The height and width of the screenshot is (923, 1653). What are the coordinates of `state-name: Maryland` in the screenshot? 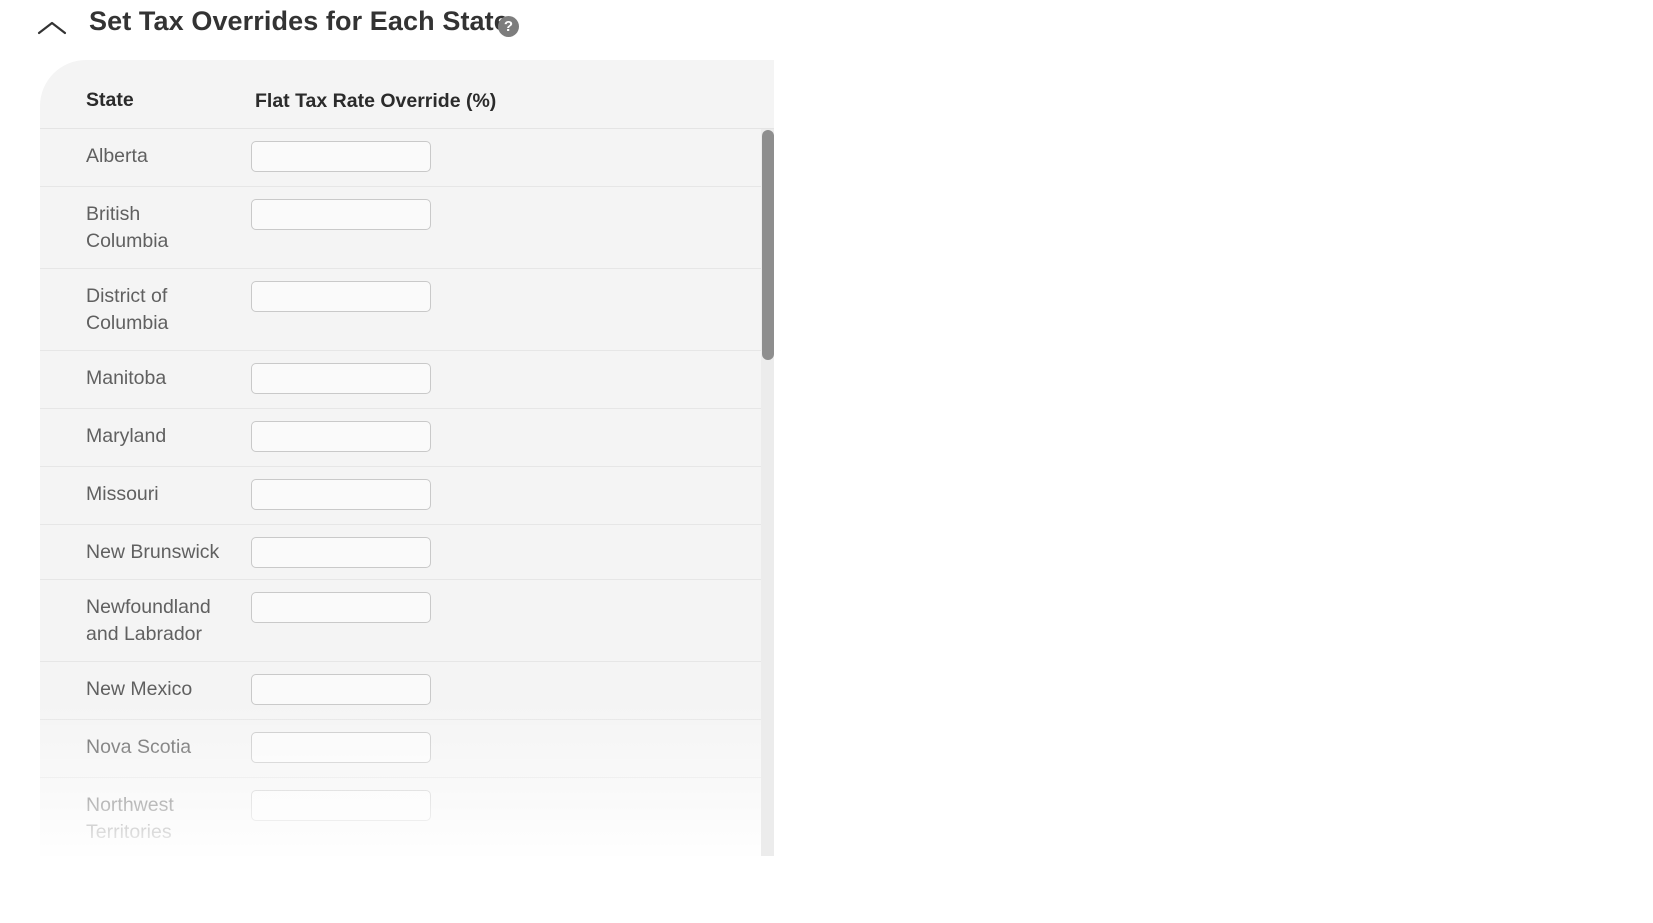 It's located at (126, 436).